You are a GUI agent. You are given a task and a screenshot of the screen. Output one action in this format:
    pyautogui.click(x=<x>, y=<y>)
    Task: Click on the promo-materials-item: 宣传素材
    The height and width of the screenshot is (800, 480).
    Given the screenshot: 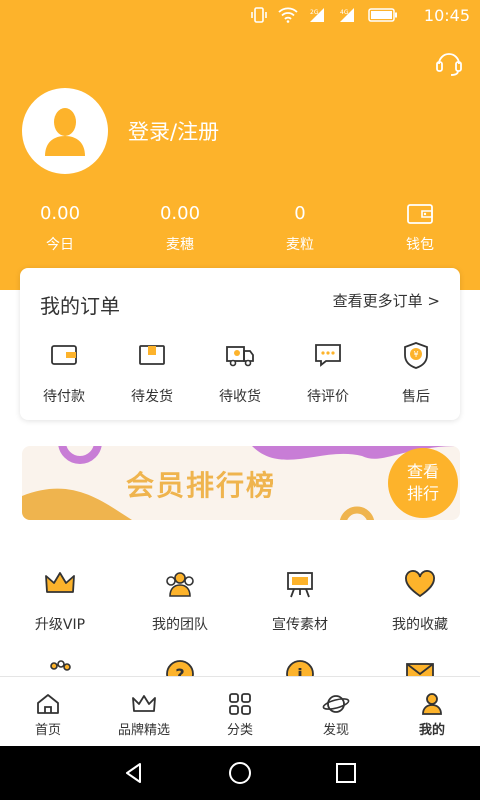 What is the action you would take?
    pyautogui.click(x=300, y=602)
    